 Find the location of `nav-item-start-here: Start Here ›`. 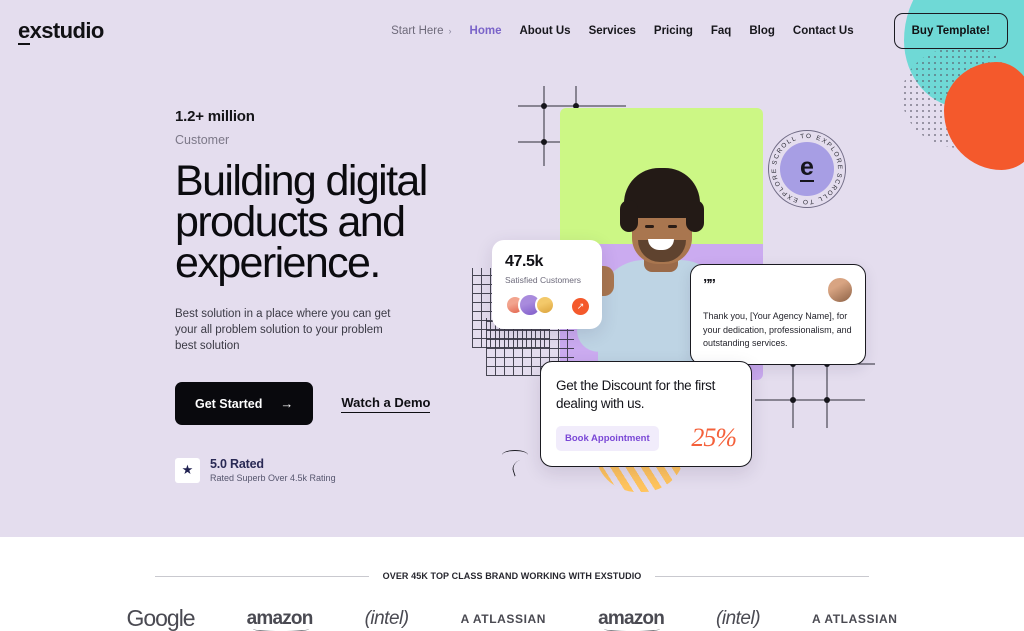

nav-item-start-here: Start Here › is located at coordinates (421, 31).